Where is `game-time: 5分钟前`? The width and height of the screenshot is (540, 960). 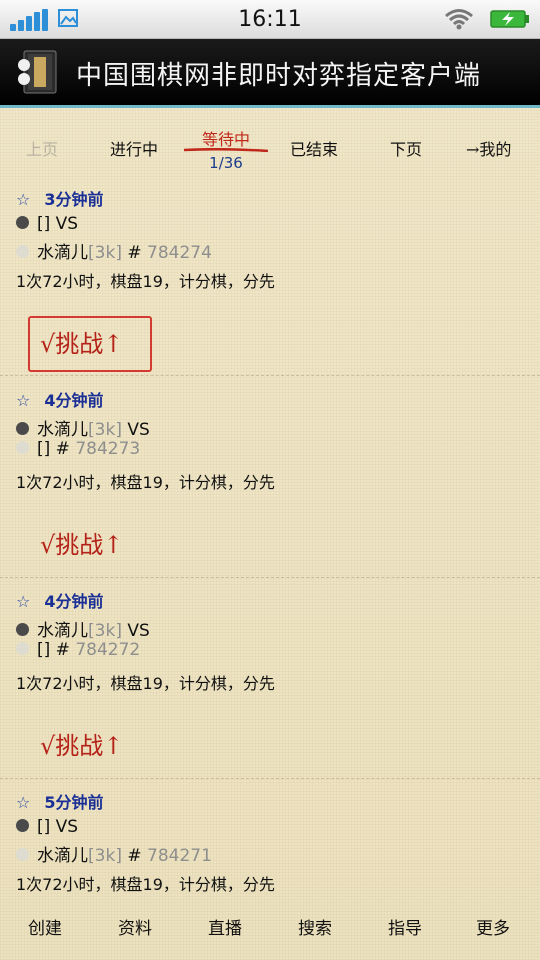 game-time: 5分钟前 is located at coordinates (74, 802).